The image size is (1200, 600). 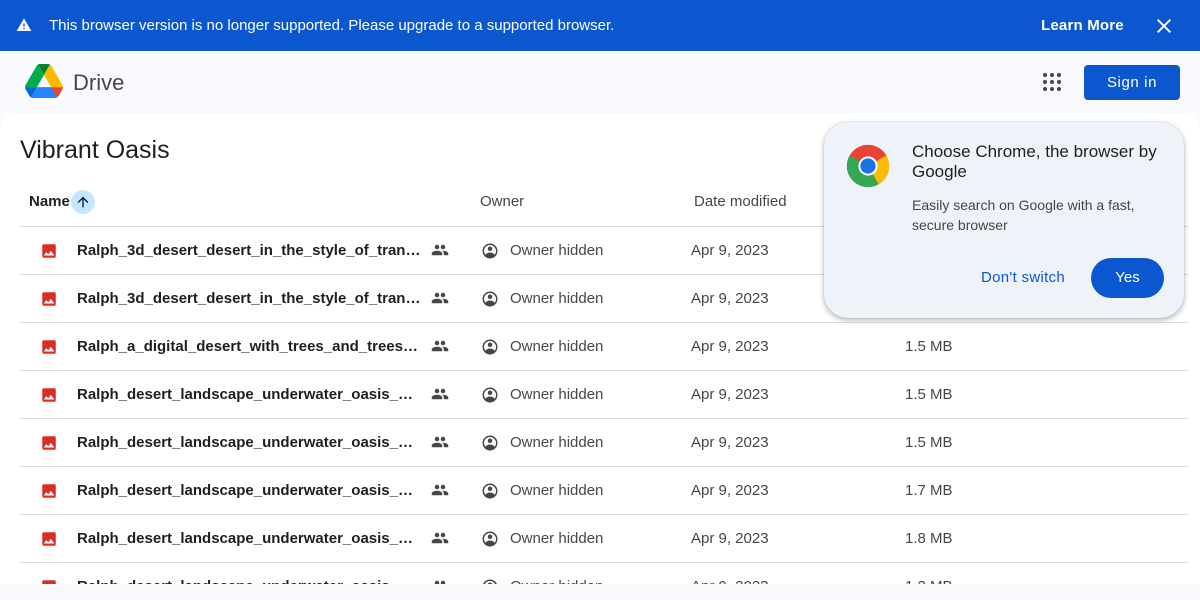 I want to click on chrome-logo-icon, so click(x=868, y=166).